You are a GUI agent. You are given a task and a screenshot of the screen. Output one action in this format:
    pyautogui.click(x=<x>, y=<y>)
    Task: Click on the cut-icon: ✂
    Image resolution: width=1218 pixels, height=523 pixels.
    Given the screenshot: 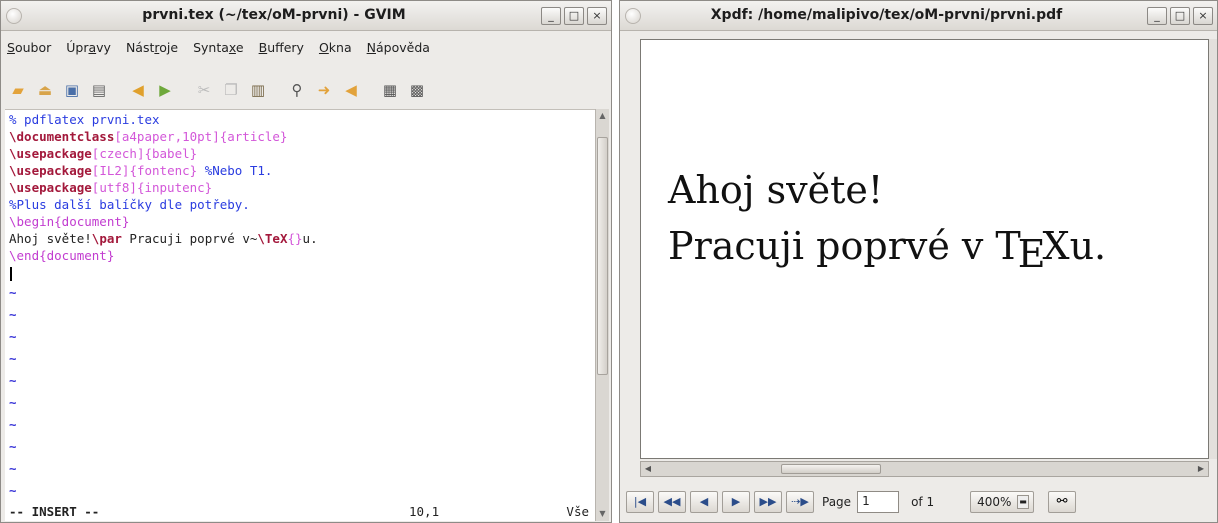 What is the action you would take?
    pyautogui.click(x=204, y=90)
    